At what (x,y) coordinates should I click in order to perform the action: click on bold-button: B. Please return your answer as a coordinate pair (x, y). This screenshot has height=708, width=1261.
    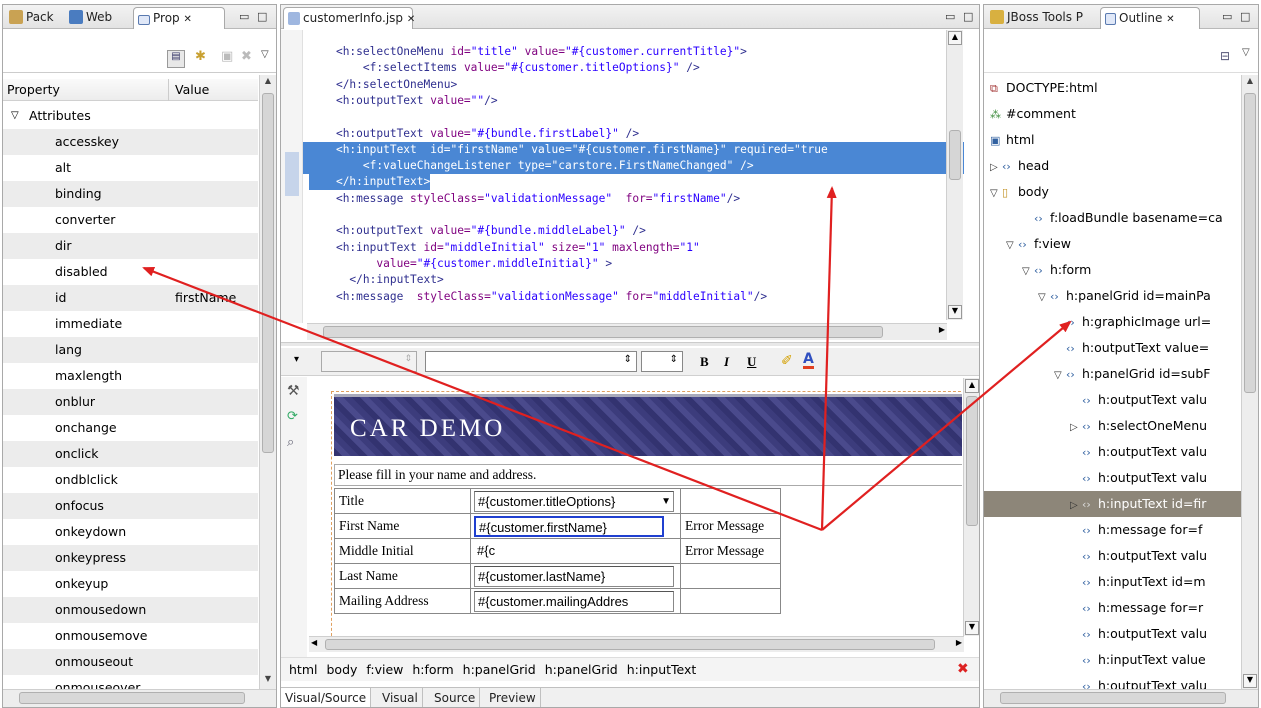
    Looking at the image, I should click on (704, 362).